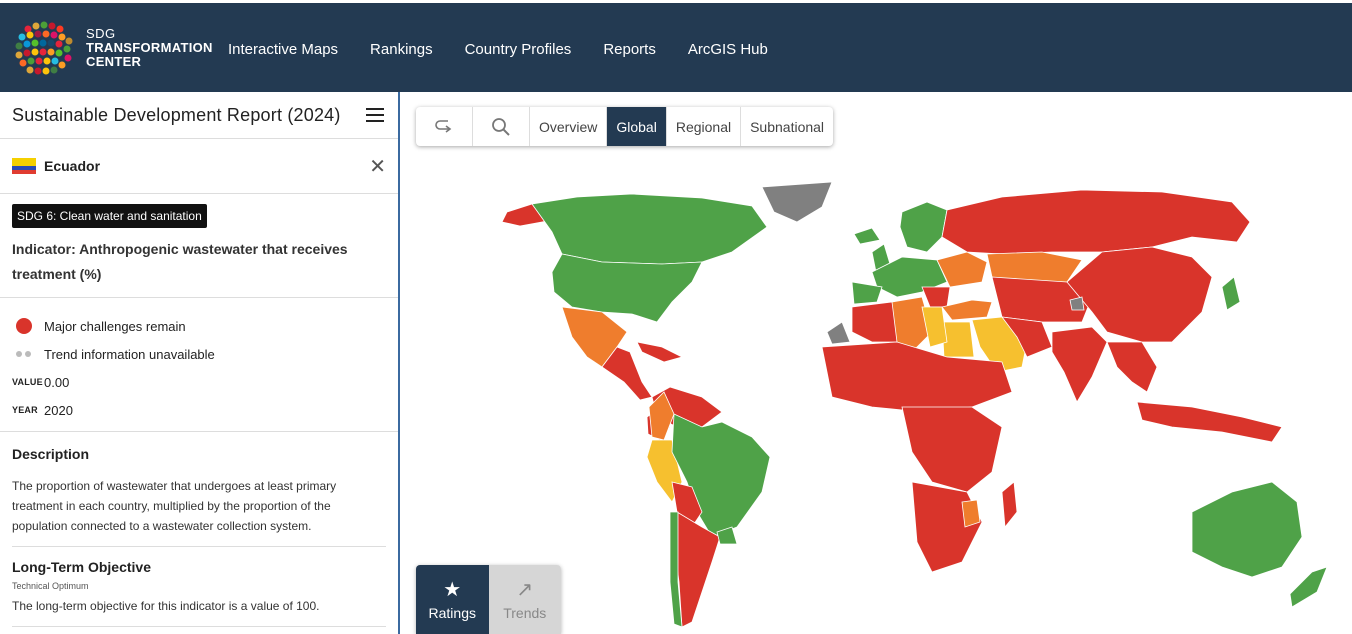  What do you see at coordinates (936, 297) in the screenshot?
I see `map-region-balkans` at bounding box center [936, 297].